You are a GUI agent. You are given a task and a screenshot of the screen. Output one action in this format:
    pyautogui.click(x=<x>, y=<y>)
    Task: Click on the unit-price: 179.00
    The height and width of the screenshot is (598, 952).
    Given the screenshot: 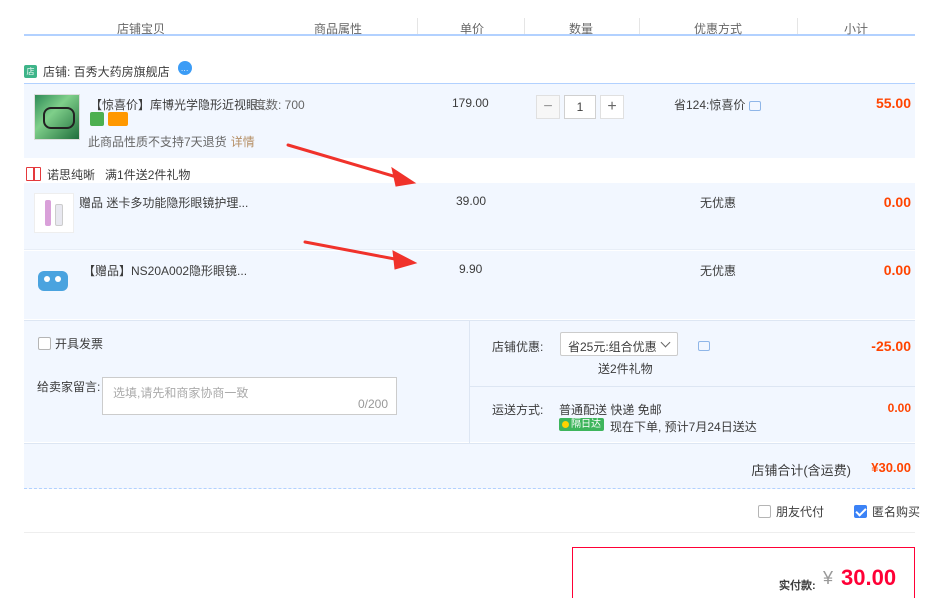 What is the action you would take?
    pyautogui.click(x=470, y=103)
    